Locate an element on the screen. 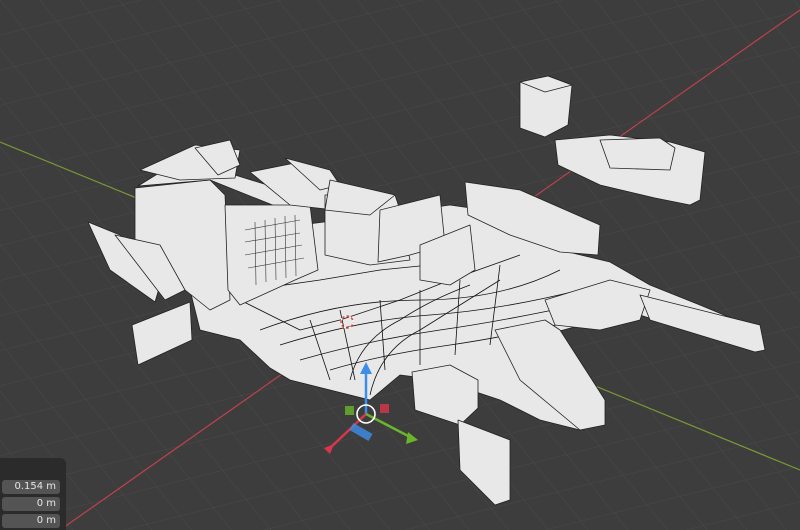 Image resolution: width=800 pixels, height=530 pixels. move-z-field: 0 m is located at coordinates (31, 521).